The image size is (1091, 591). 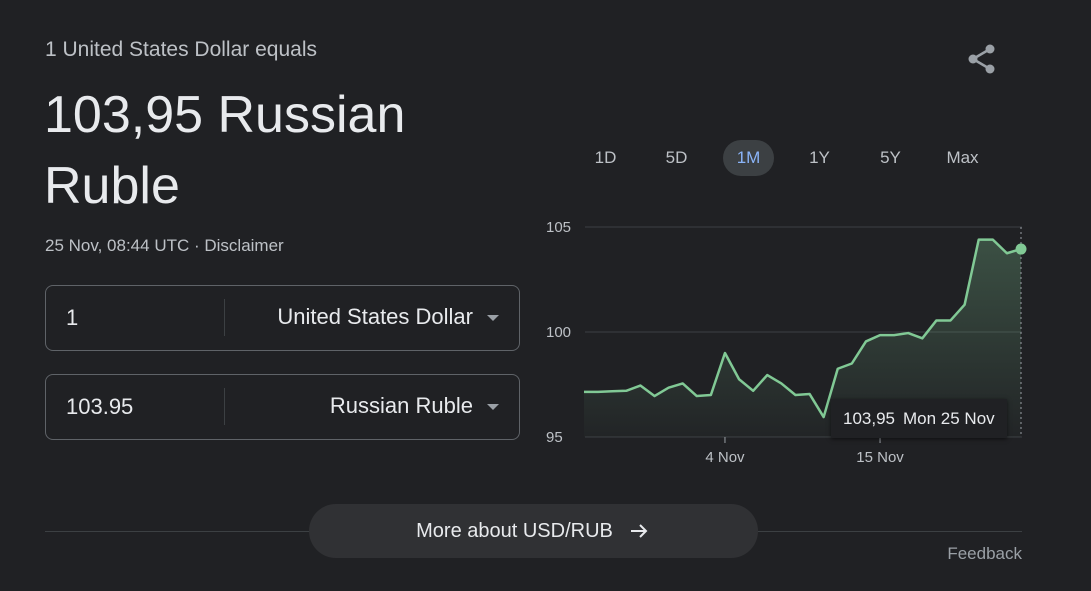 I want to click on to-amount-input: 103.95, so click(x=99, y=407).